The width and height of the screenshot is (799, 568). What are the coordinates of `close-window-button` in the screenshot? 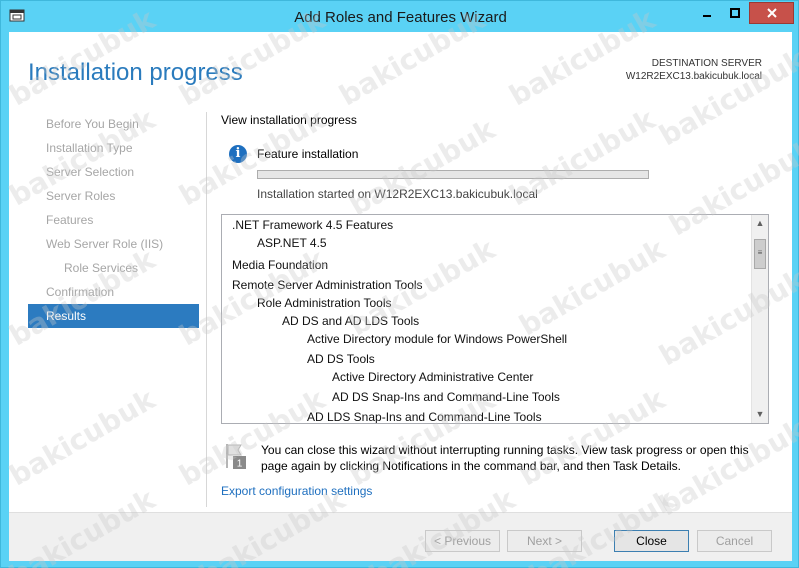 It's located at (771, 13).